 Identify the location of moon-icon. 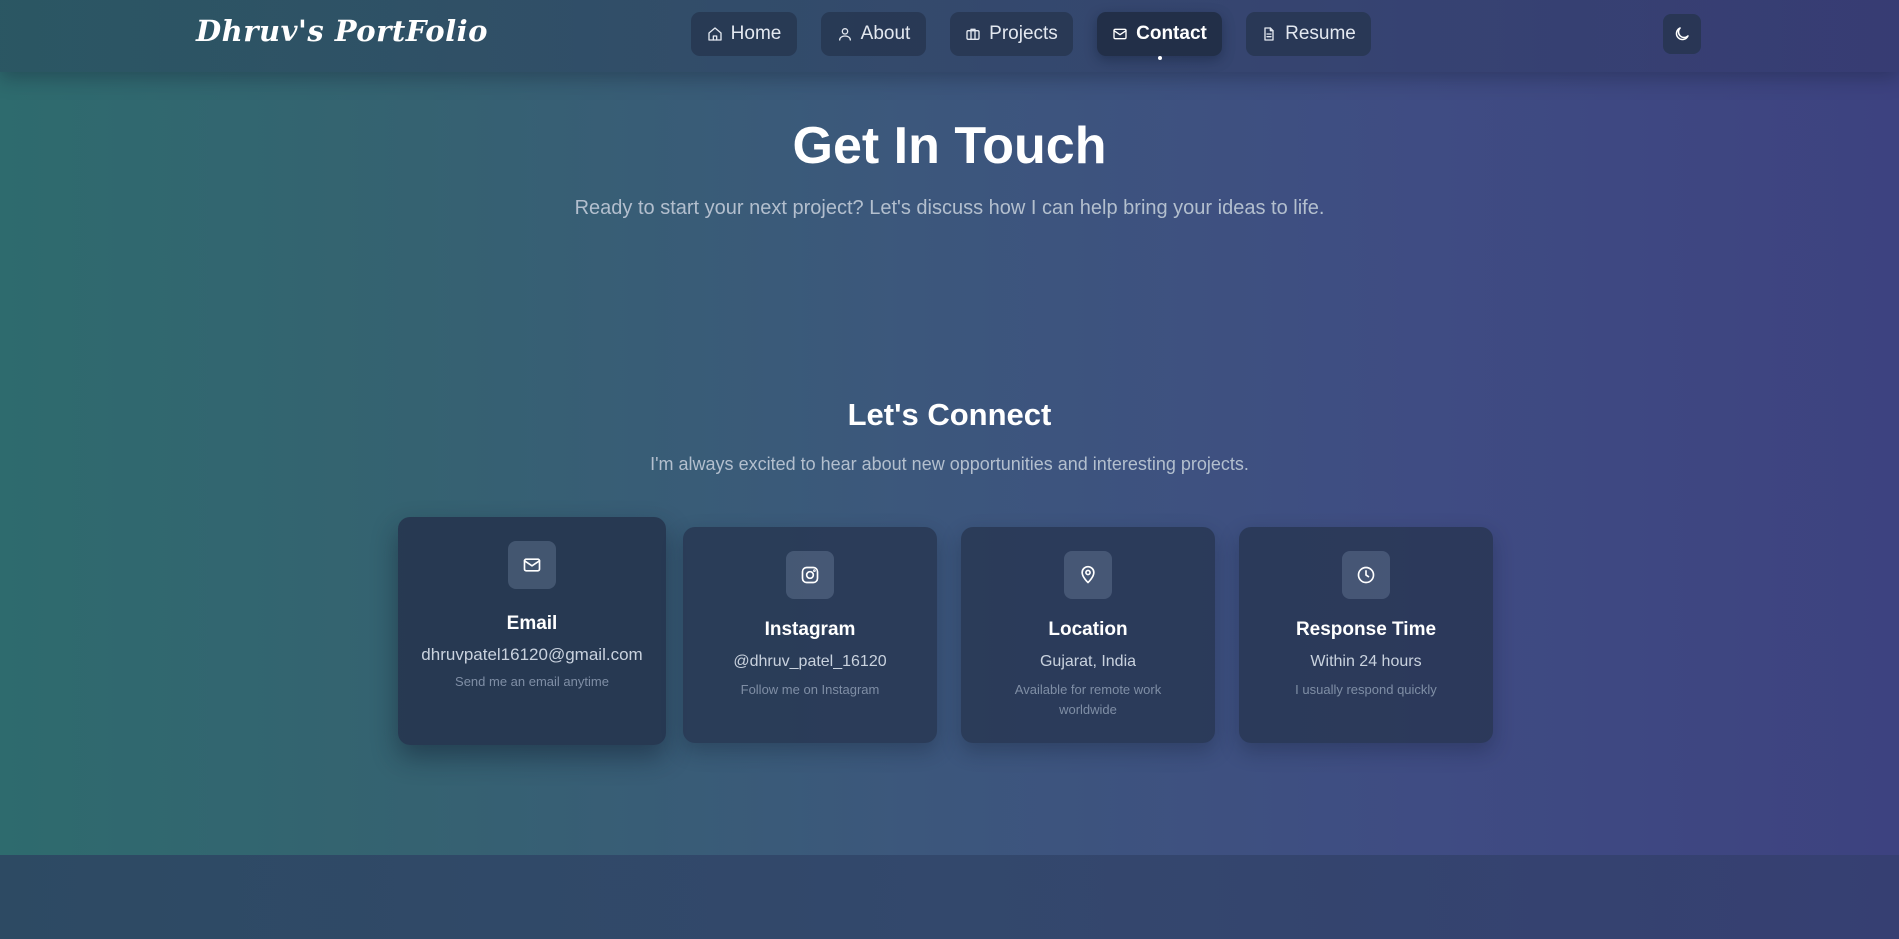
(1682, 34).